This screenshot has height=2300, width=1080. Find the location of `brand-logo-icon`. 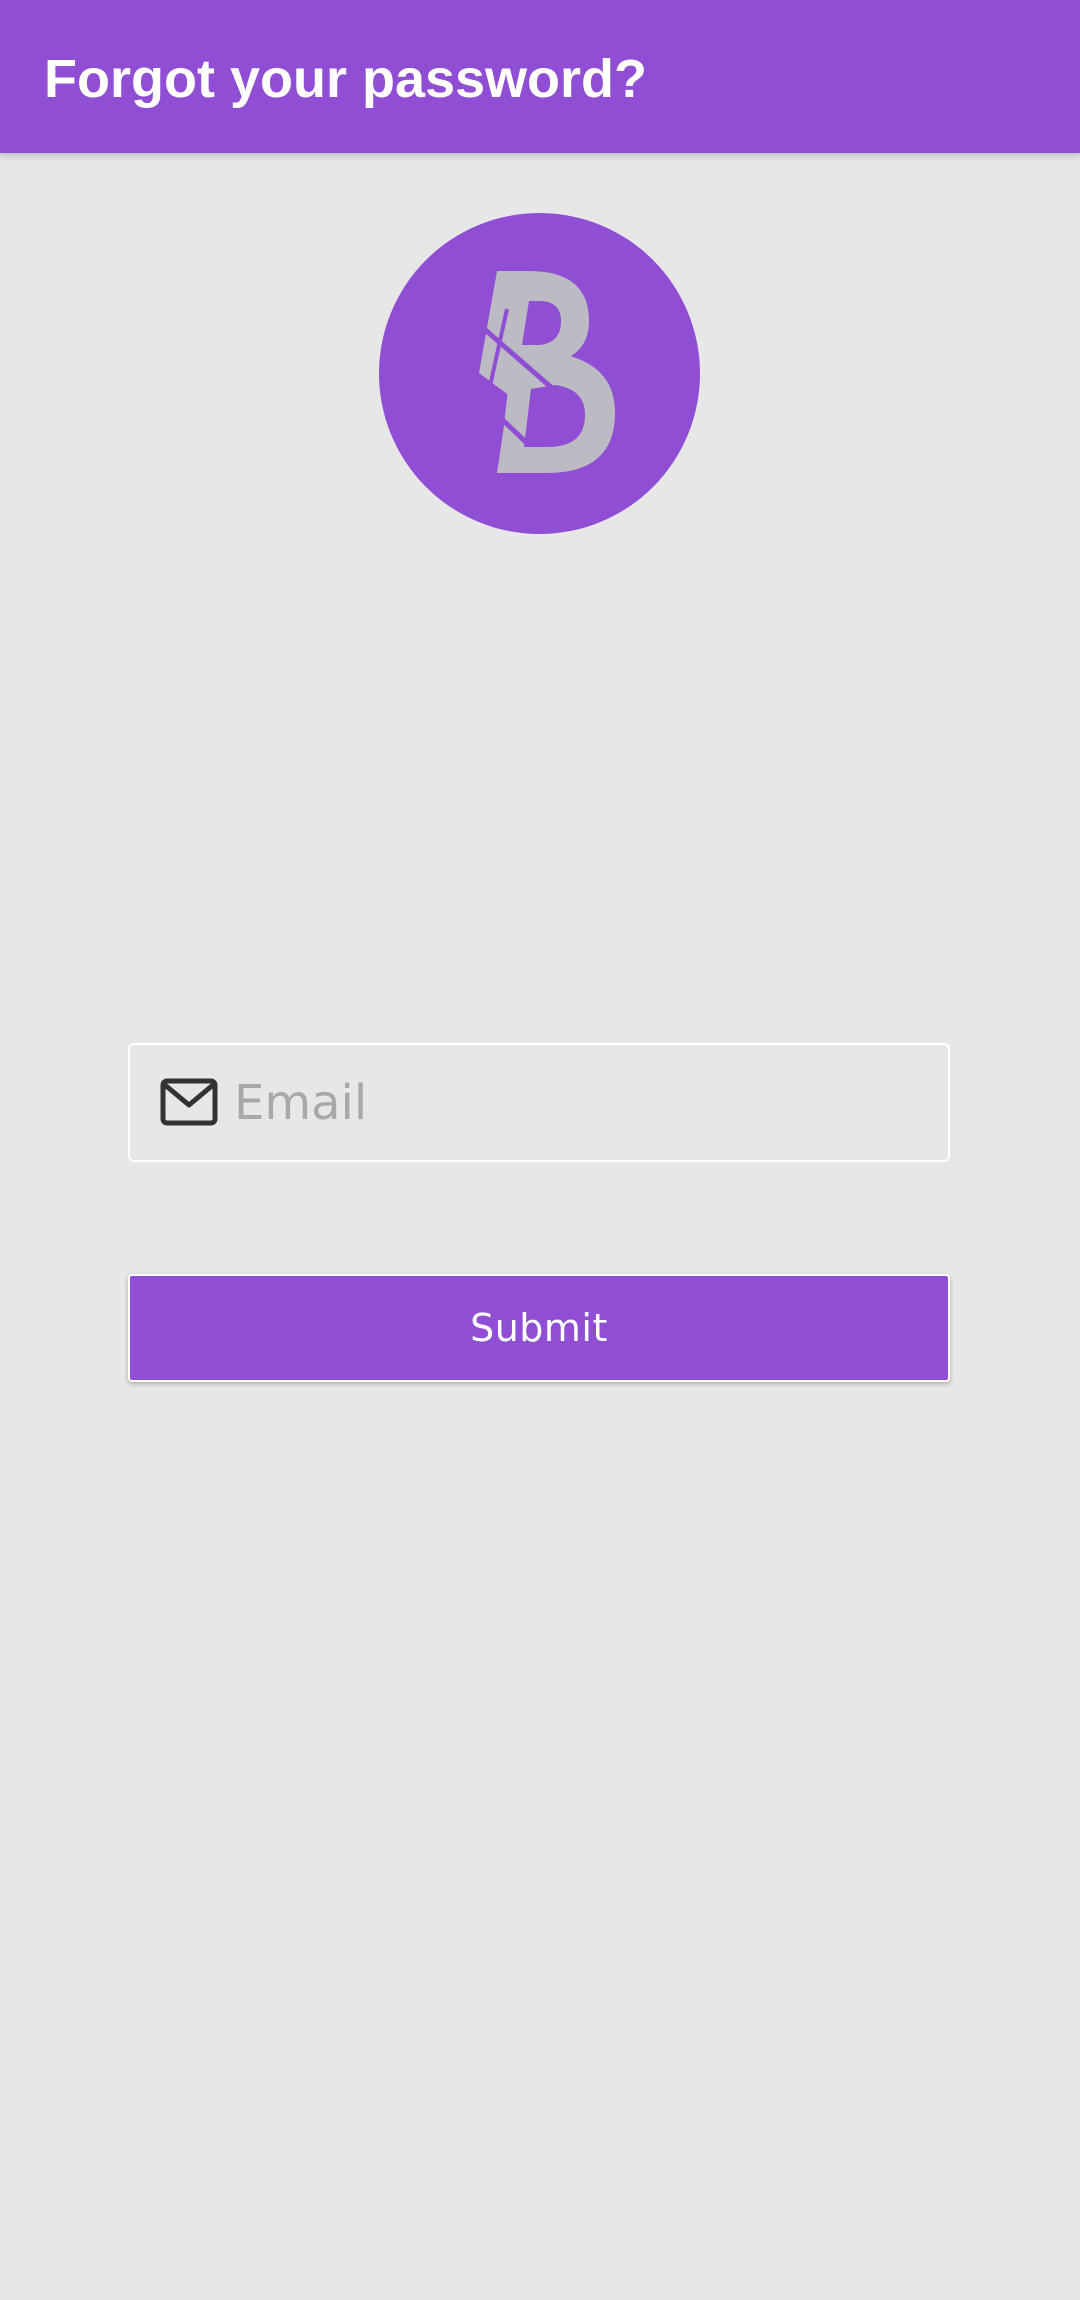

brand-logo-icon is located at coordinates (539, 373).